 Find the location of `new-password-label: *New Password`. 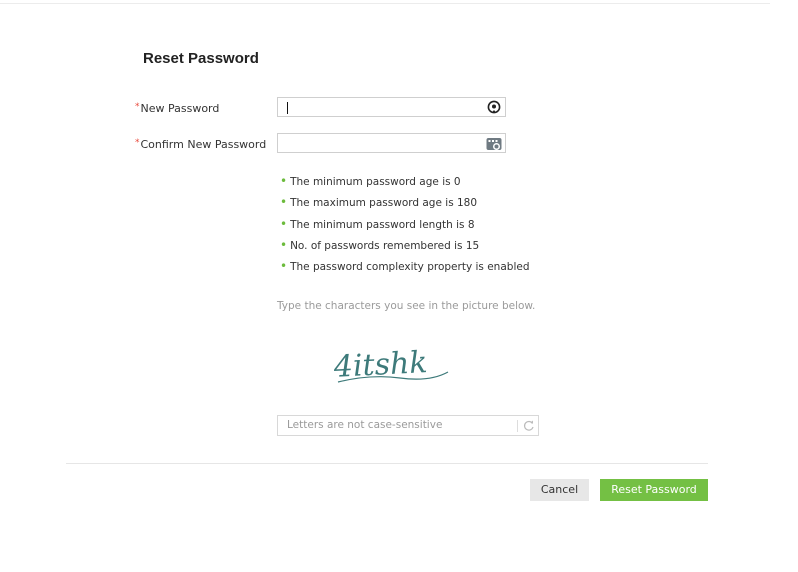

new-password-label: *New Password is located at coordinates (177, 108).